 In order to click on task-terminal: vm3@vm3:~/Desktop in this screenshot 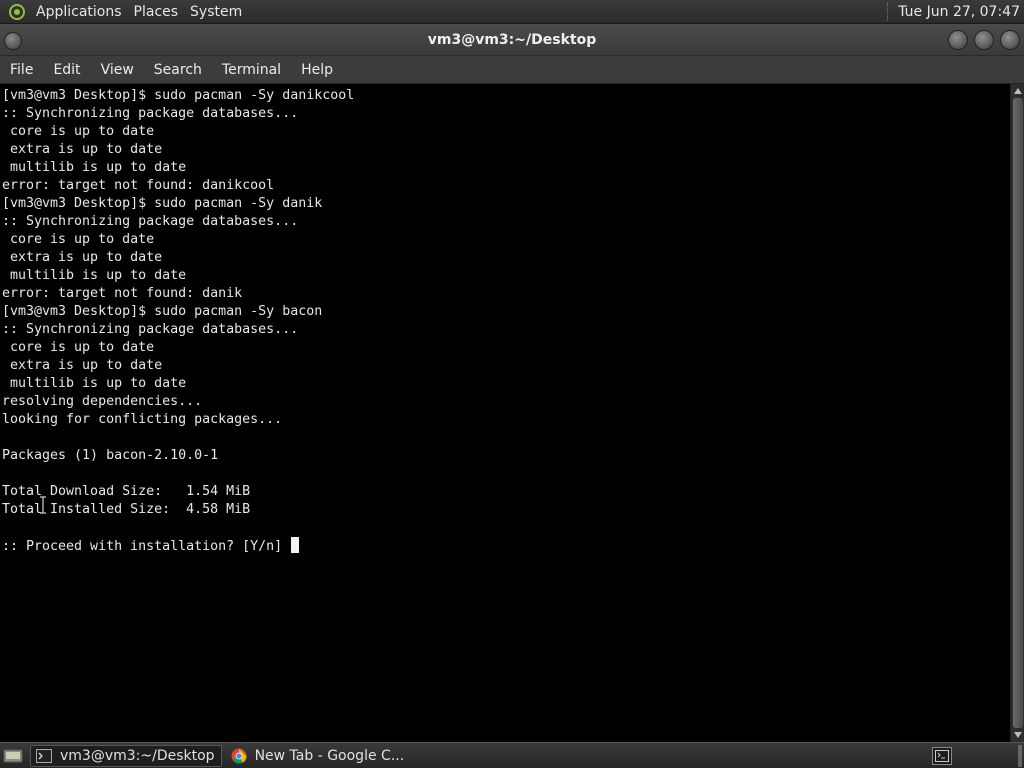, I will do `click(126, 755)`.